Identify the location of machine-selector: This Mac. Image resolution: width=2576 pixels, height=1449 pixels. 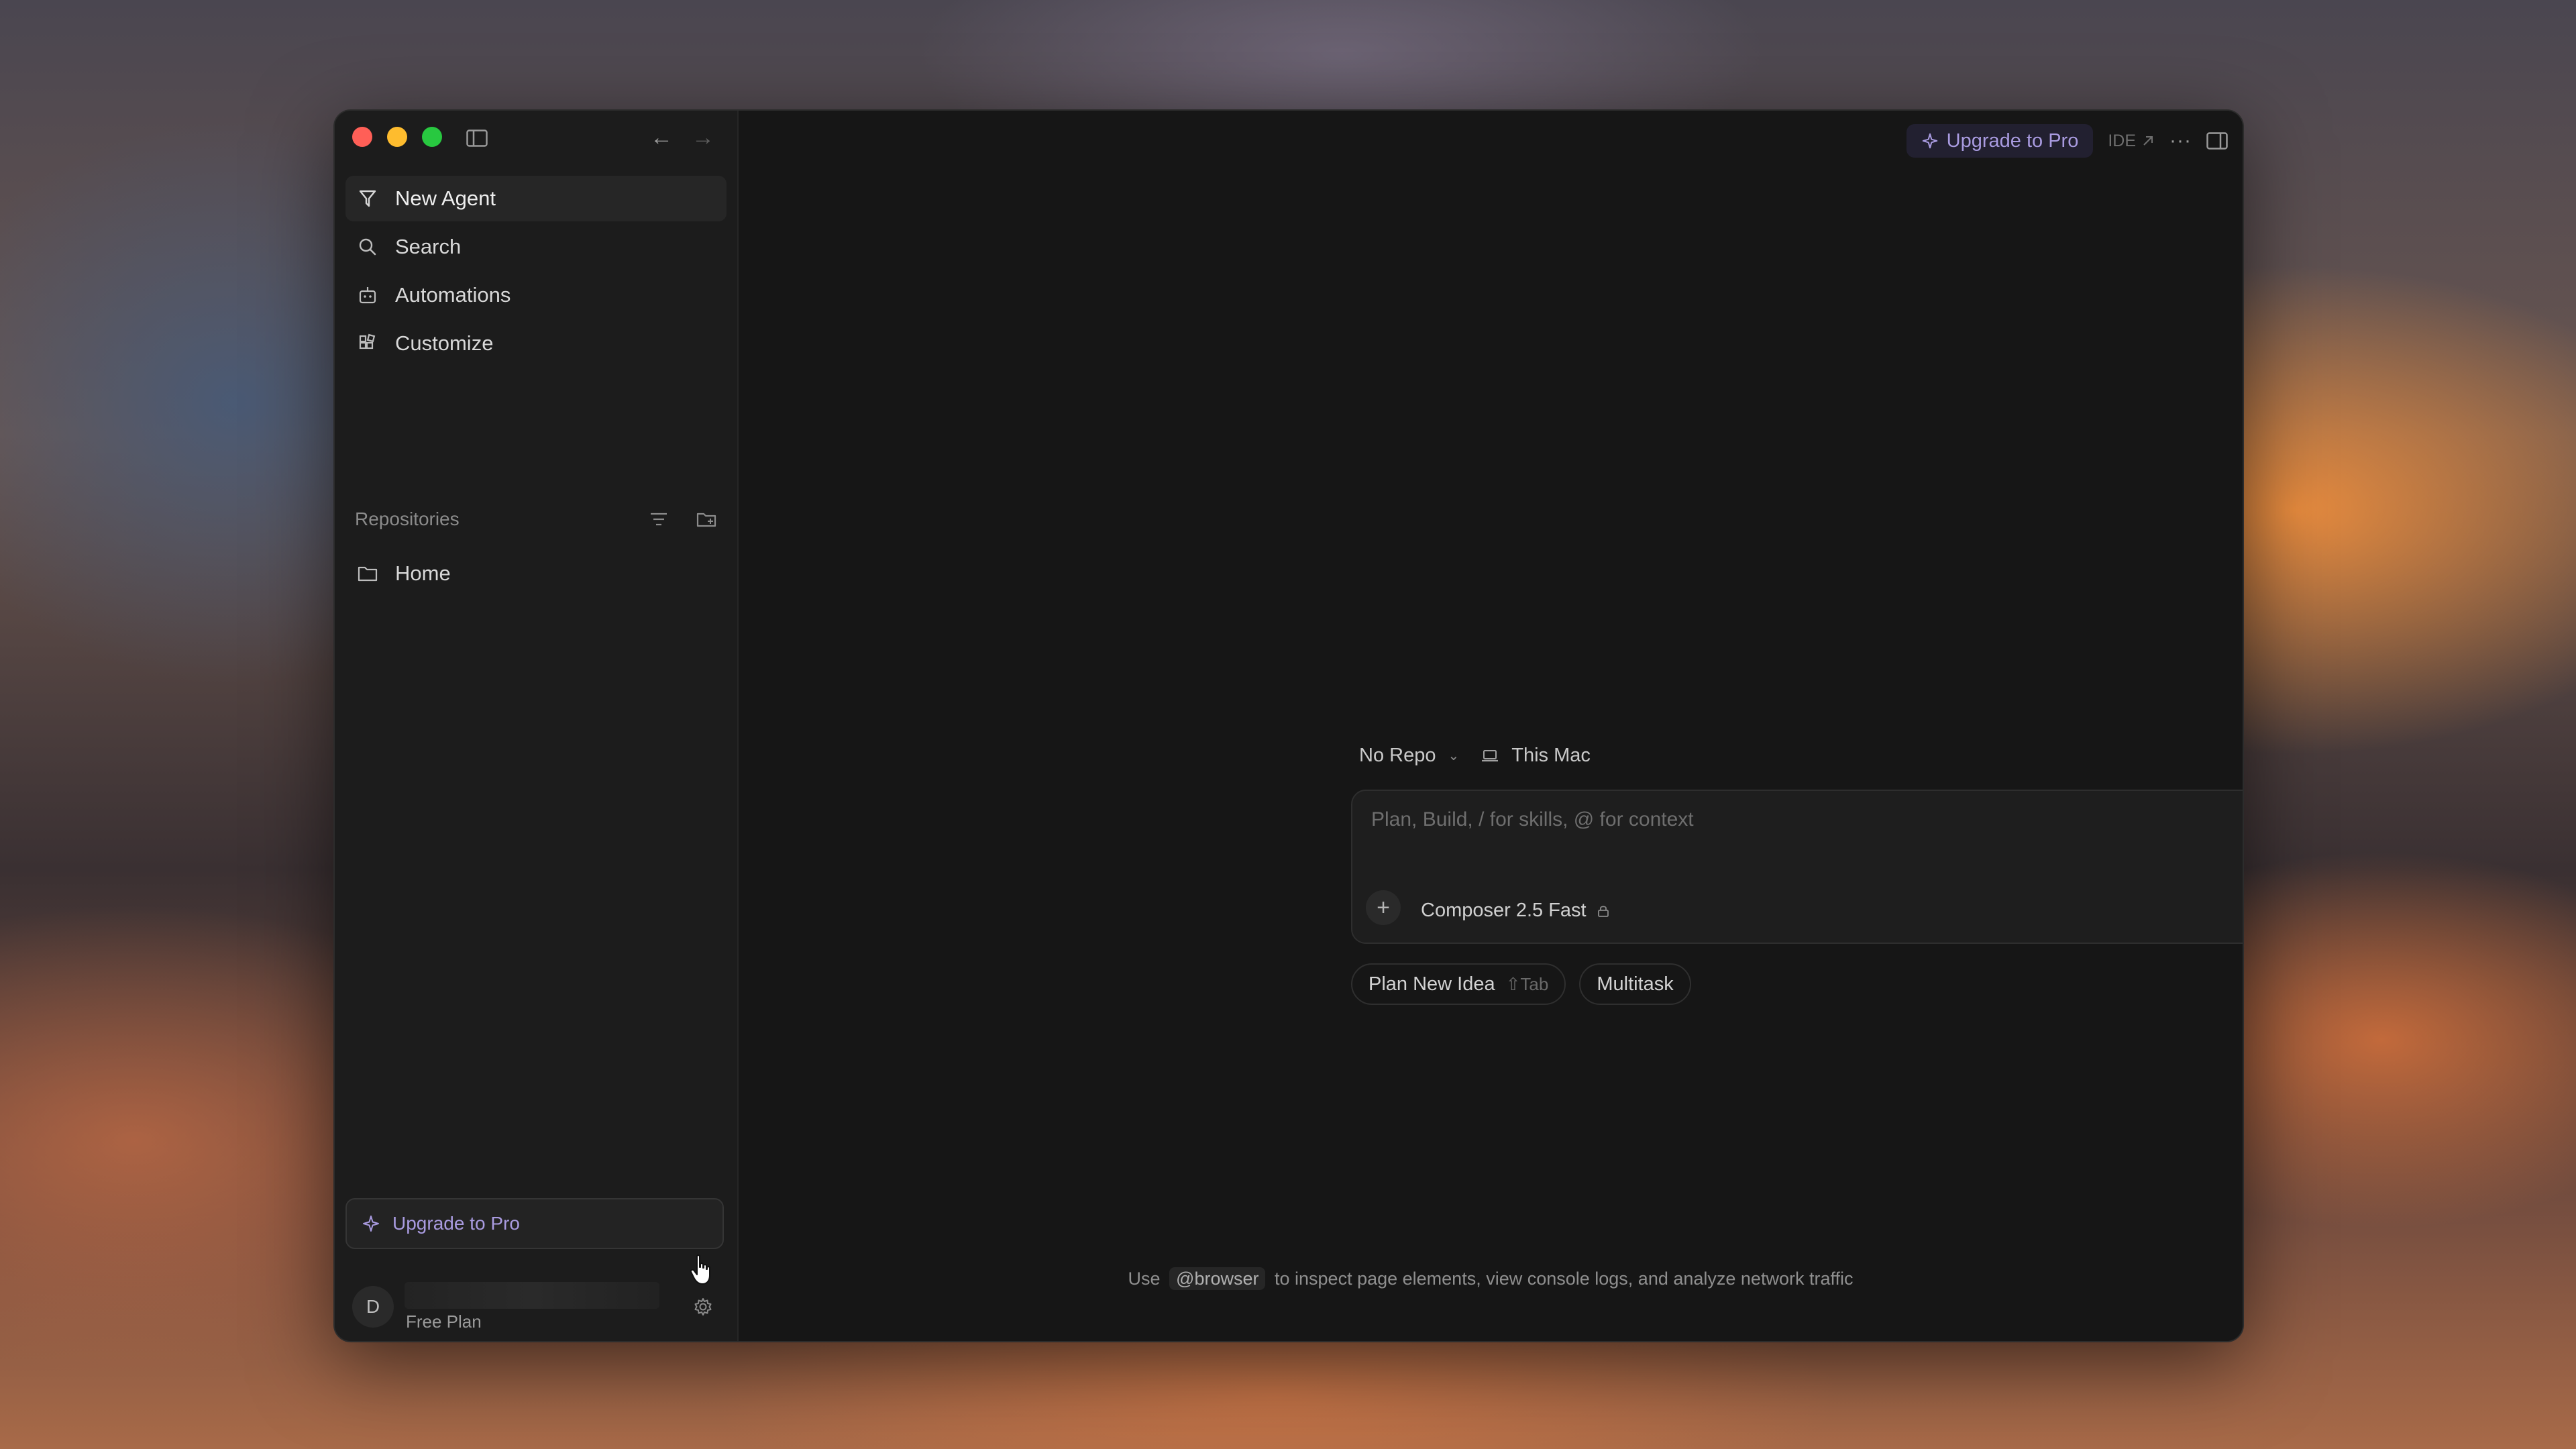
(1551, 756).